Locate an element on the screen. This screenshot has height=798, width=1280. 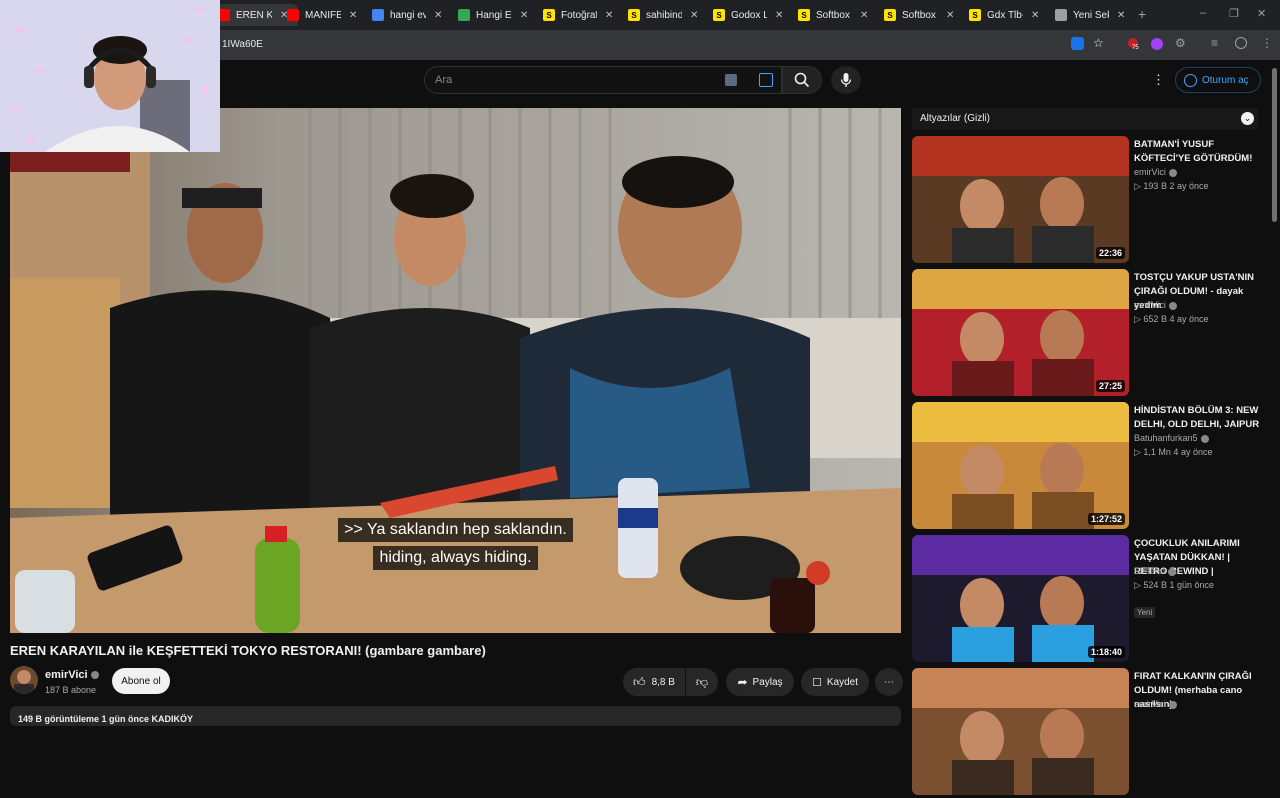
video-thumbnail: 1:18:40 is located at coordinates (1020, 598).